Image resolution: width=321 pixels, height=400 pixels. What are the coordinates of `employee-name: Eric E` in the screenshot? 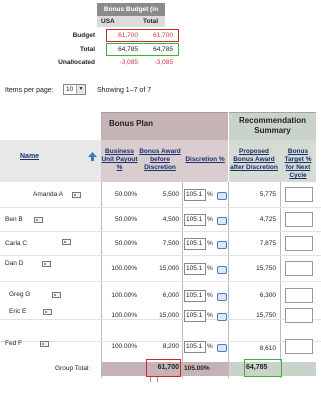 It's located at (17, 312).